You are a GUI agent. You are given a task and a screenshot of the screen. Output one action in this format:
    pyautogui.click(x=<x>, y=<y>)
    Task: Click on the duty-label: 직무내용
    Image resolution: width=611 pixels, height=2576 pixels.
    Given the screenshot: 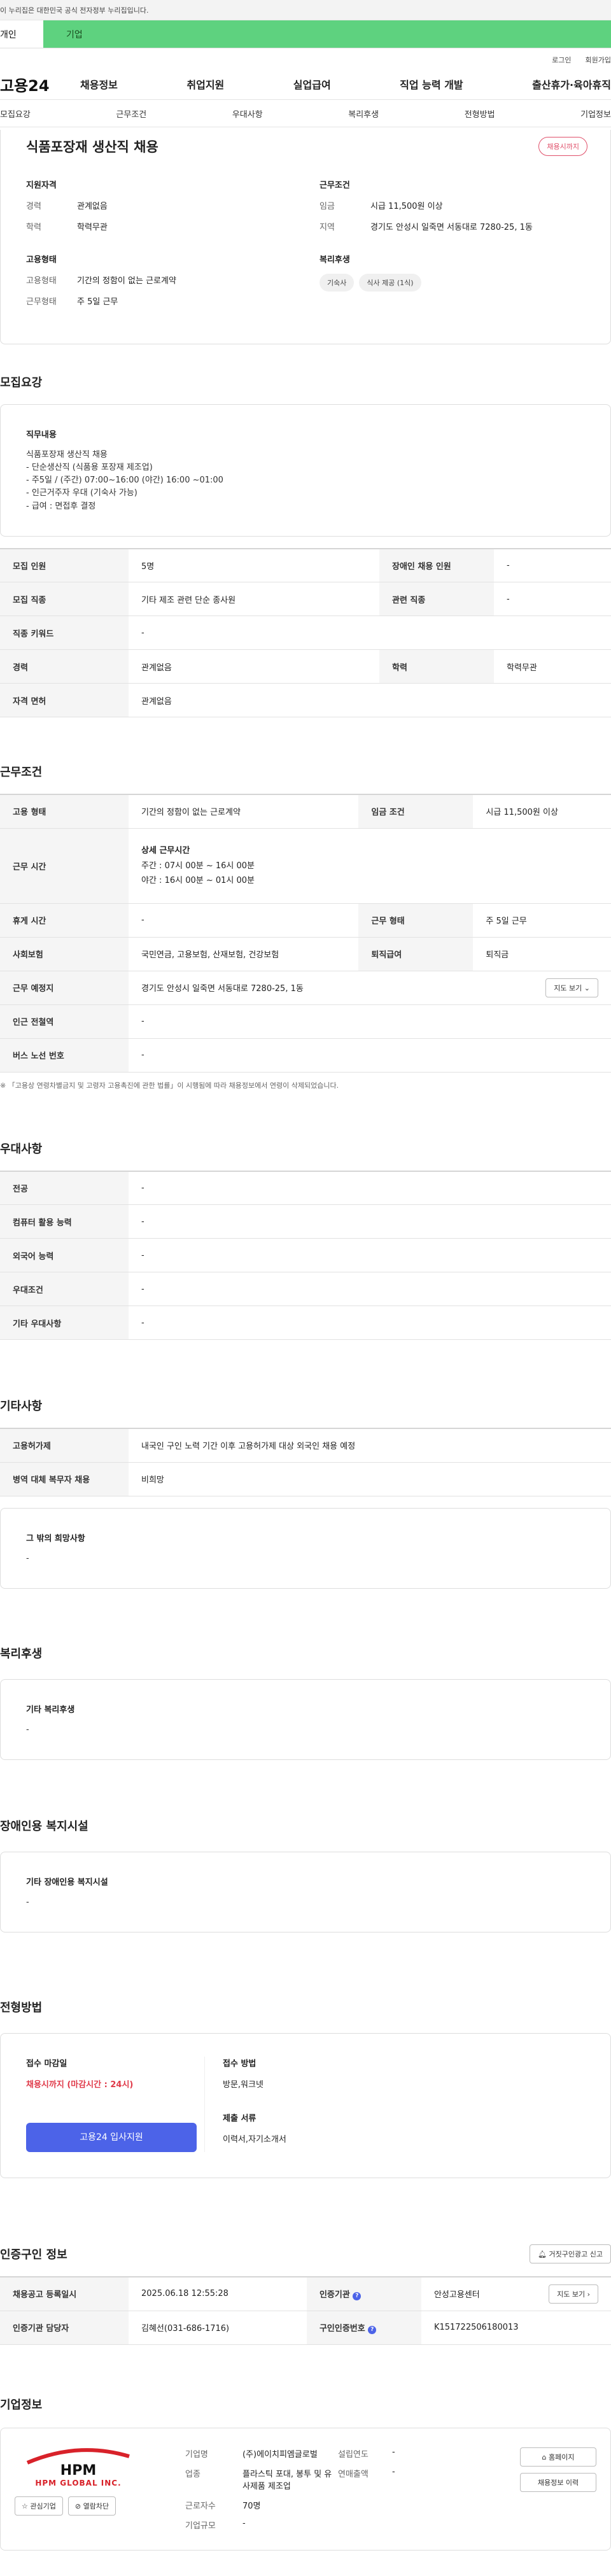 What is the action you would take?
    pyautogui.click(x=41, y=435)
    